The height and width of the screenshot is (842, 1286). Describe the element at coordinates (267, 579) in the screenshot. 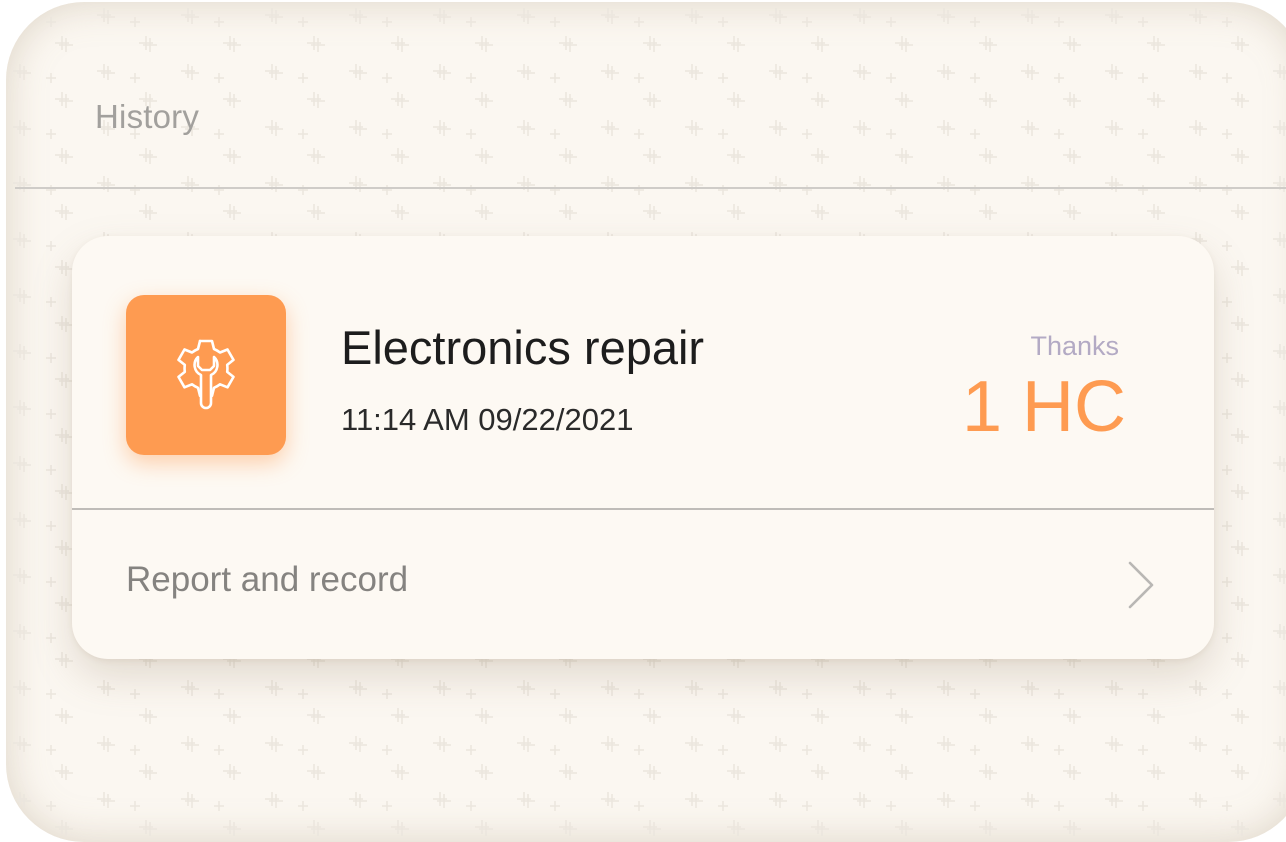

I see `report-and-record-label: Report and record` at that location.